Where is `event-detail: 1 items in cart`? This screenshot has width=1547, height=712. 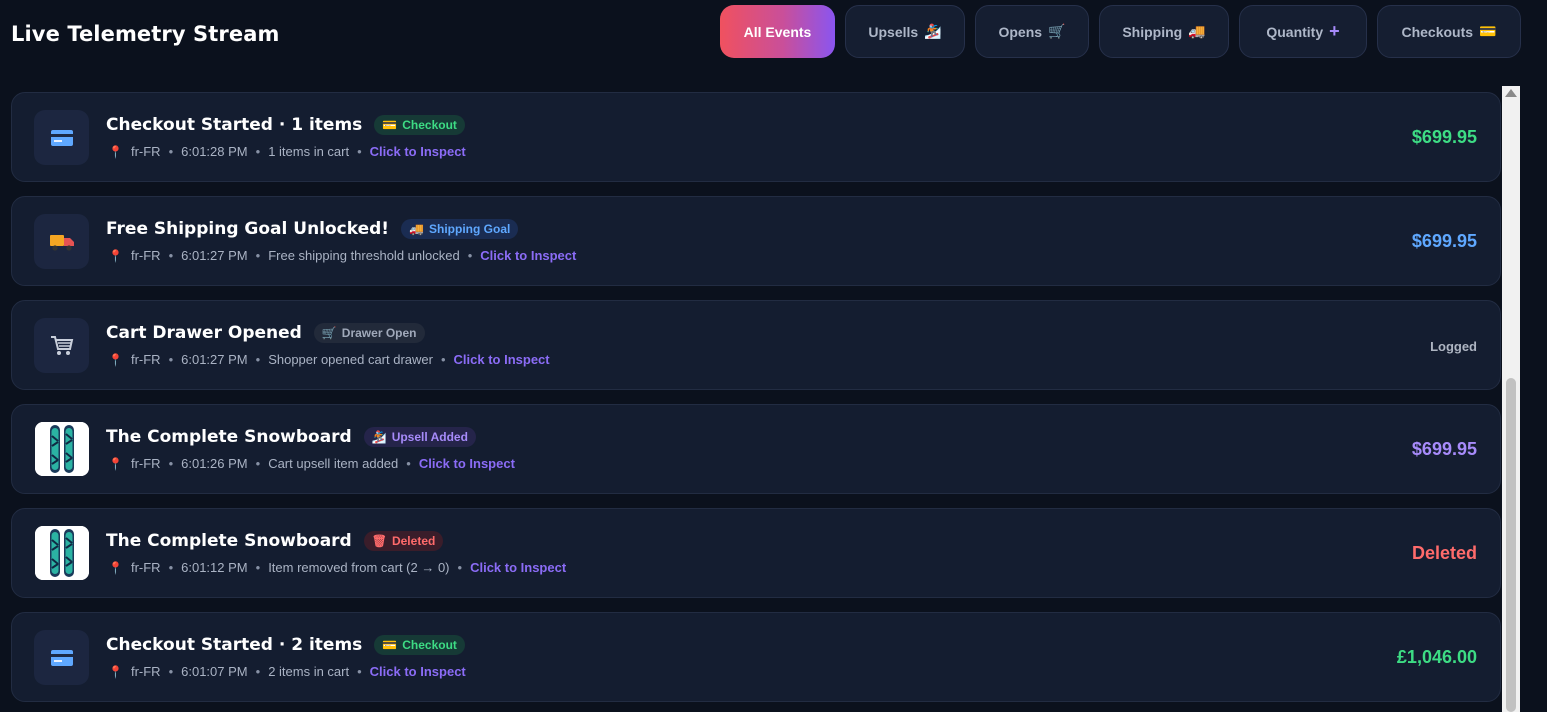 event-detail: 1 items in cart is located at coordinates (309, 151).